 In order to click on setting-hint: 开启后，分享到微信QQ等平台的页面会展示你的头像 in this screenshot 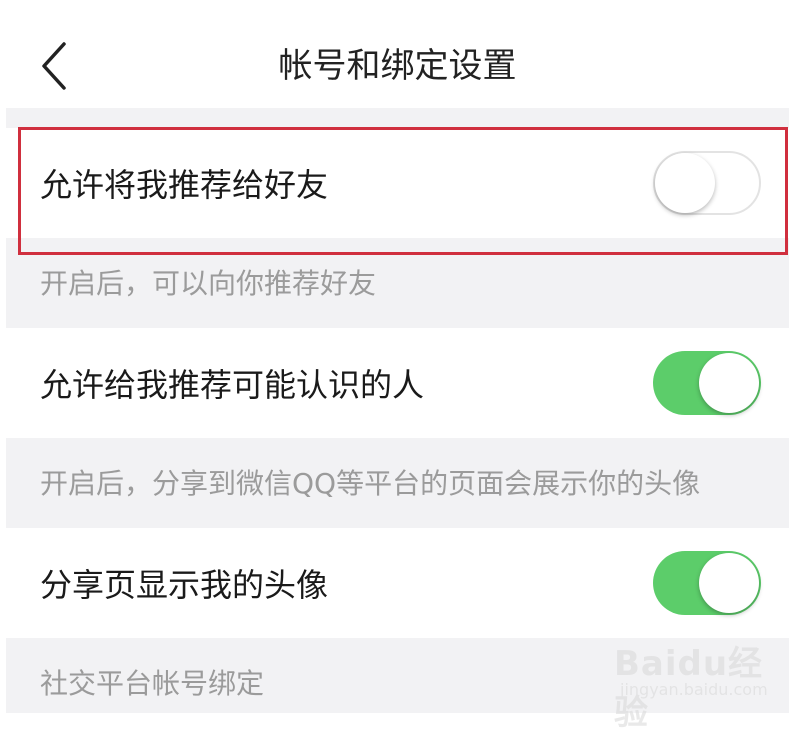, I will do `click(370, 483)`.